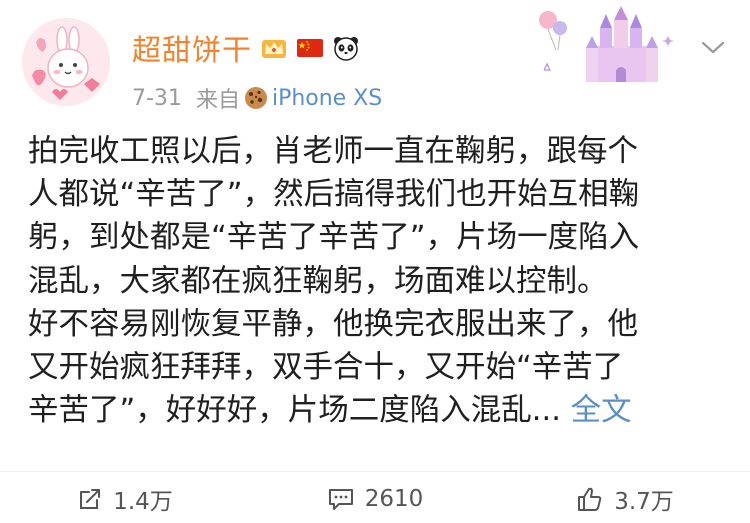  Describe the element at coordinates (334, 238) in the screenshot. I see `content-line: 躬，到处都是“辛苦了辛苦了”，片场一度陷入` at that location.